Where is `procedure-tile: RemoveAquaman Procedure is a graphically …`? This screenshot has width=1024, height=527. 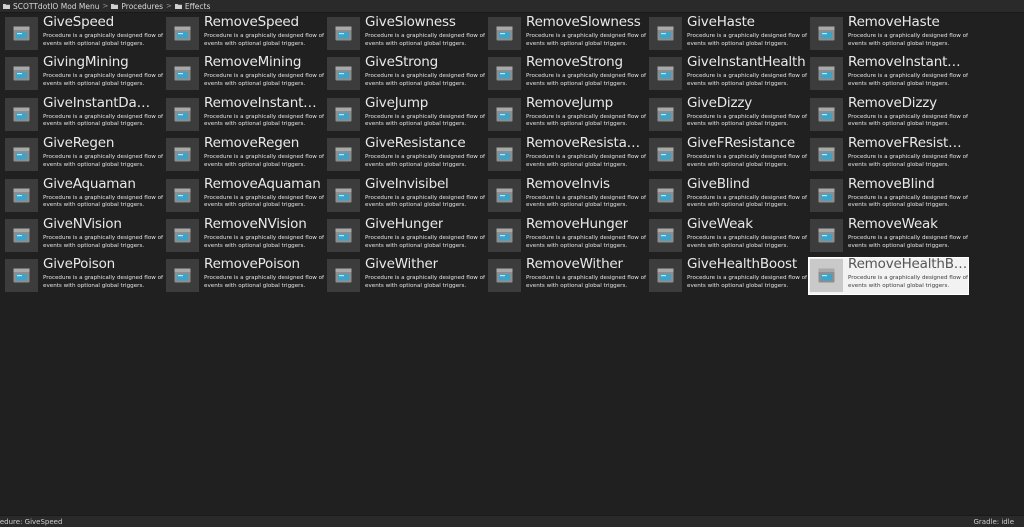 procedure-tile: RemoveAquaman Procedure is a graphically … is located at coordinates (244, 195).